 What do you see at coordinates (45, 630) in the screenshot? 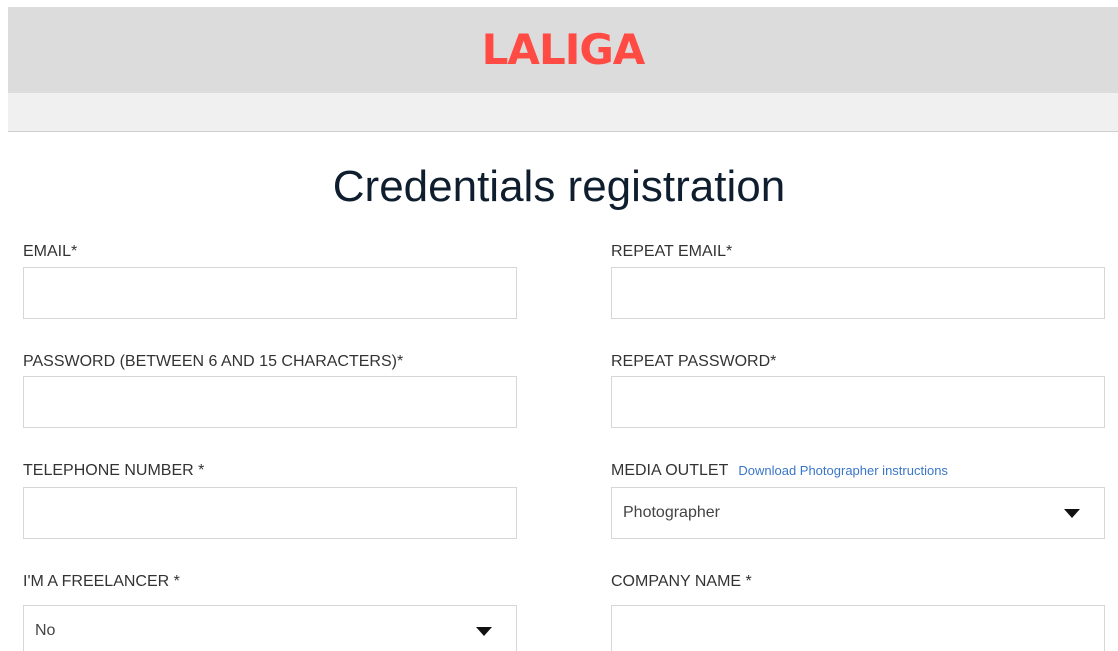
I see `freelancer-selected-value: No` at bounding box center [45, 630].